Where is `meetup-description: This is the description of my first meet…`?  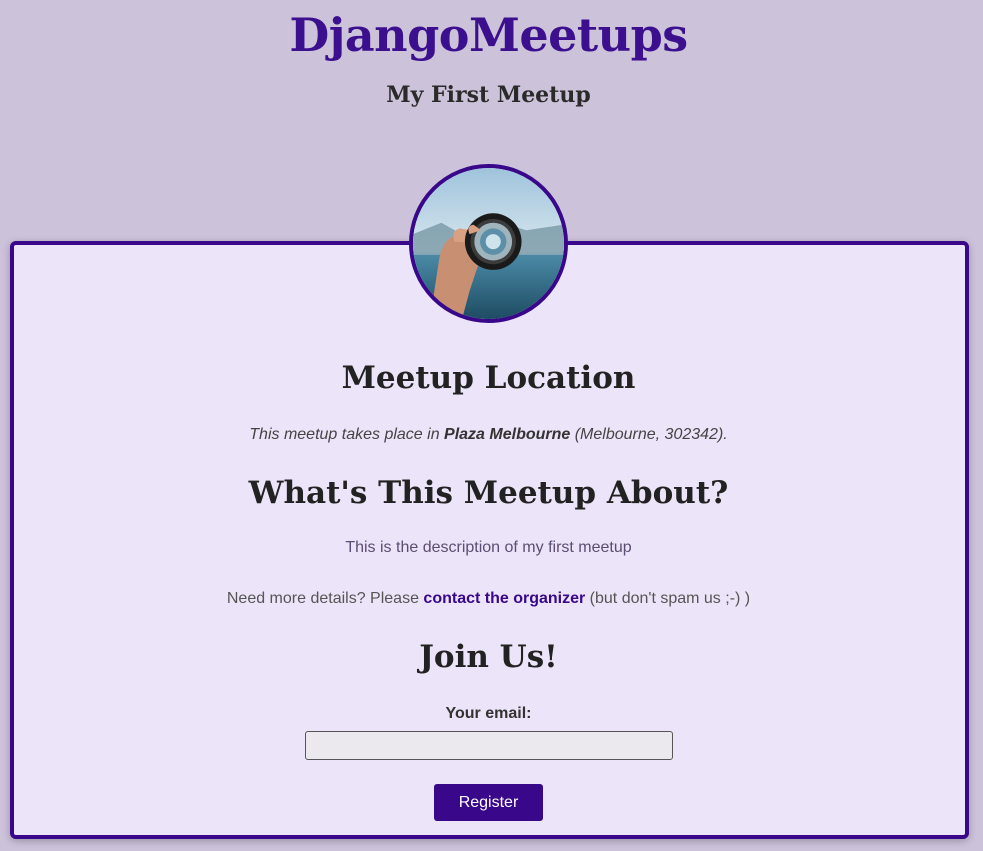
meetup-description: This is the description of my first meet… is located at coordinates (488, 547).